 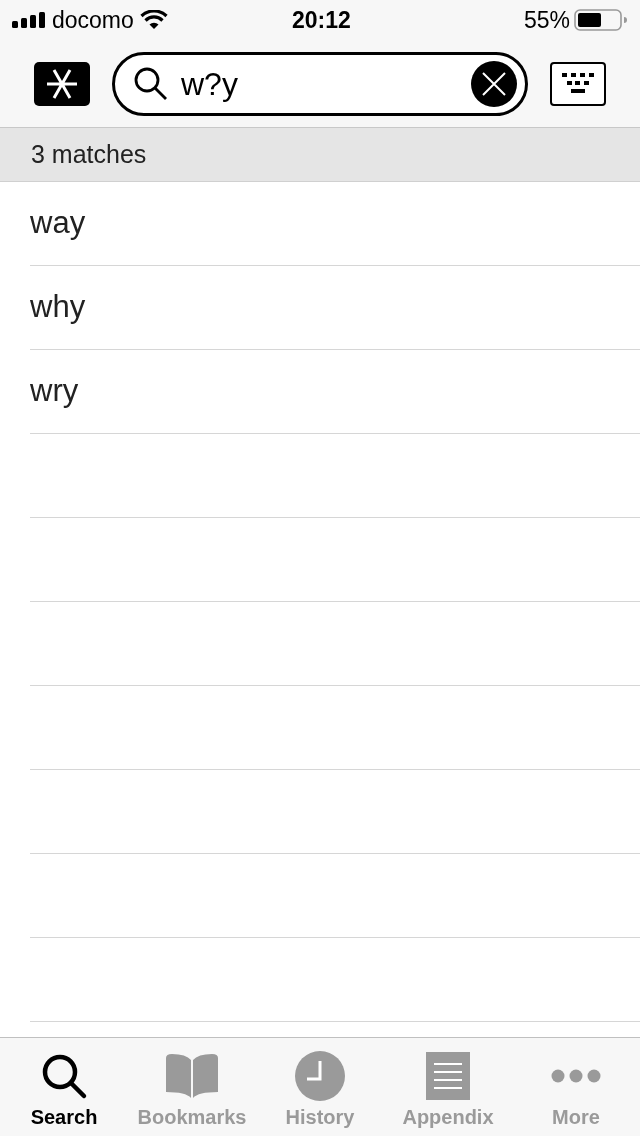 I want to click on wifi-icon, so click(x=153, y=20).